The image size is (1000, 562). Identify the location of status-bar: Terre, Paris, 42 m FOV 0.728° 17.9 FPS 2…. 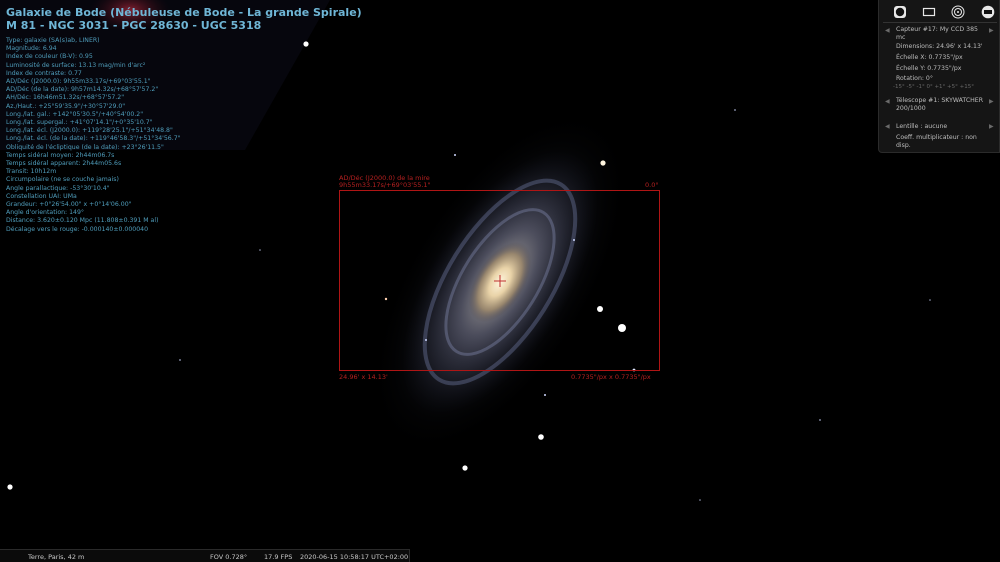
(205, 555).